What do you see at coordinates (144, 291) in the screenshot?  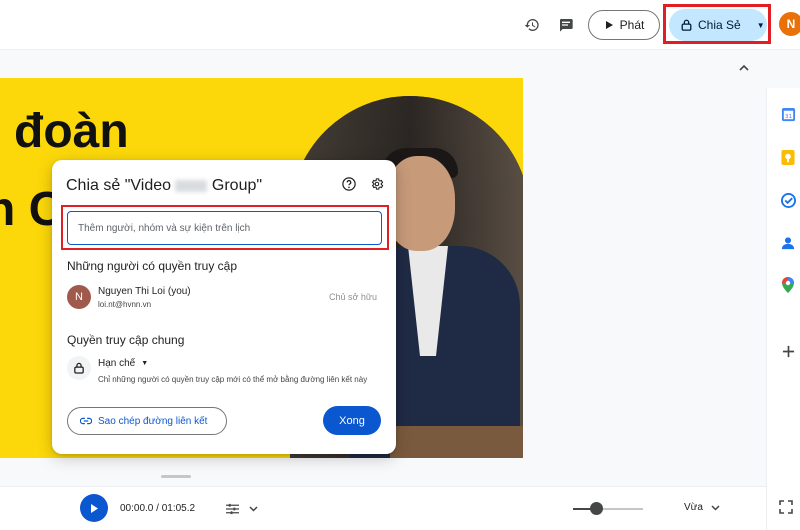 I see `person-name: Nguyen Thi Loi (you)` at bounding box center [144, 291].